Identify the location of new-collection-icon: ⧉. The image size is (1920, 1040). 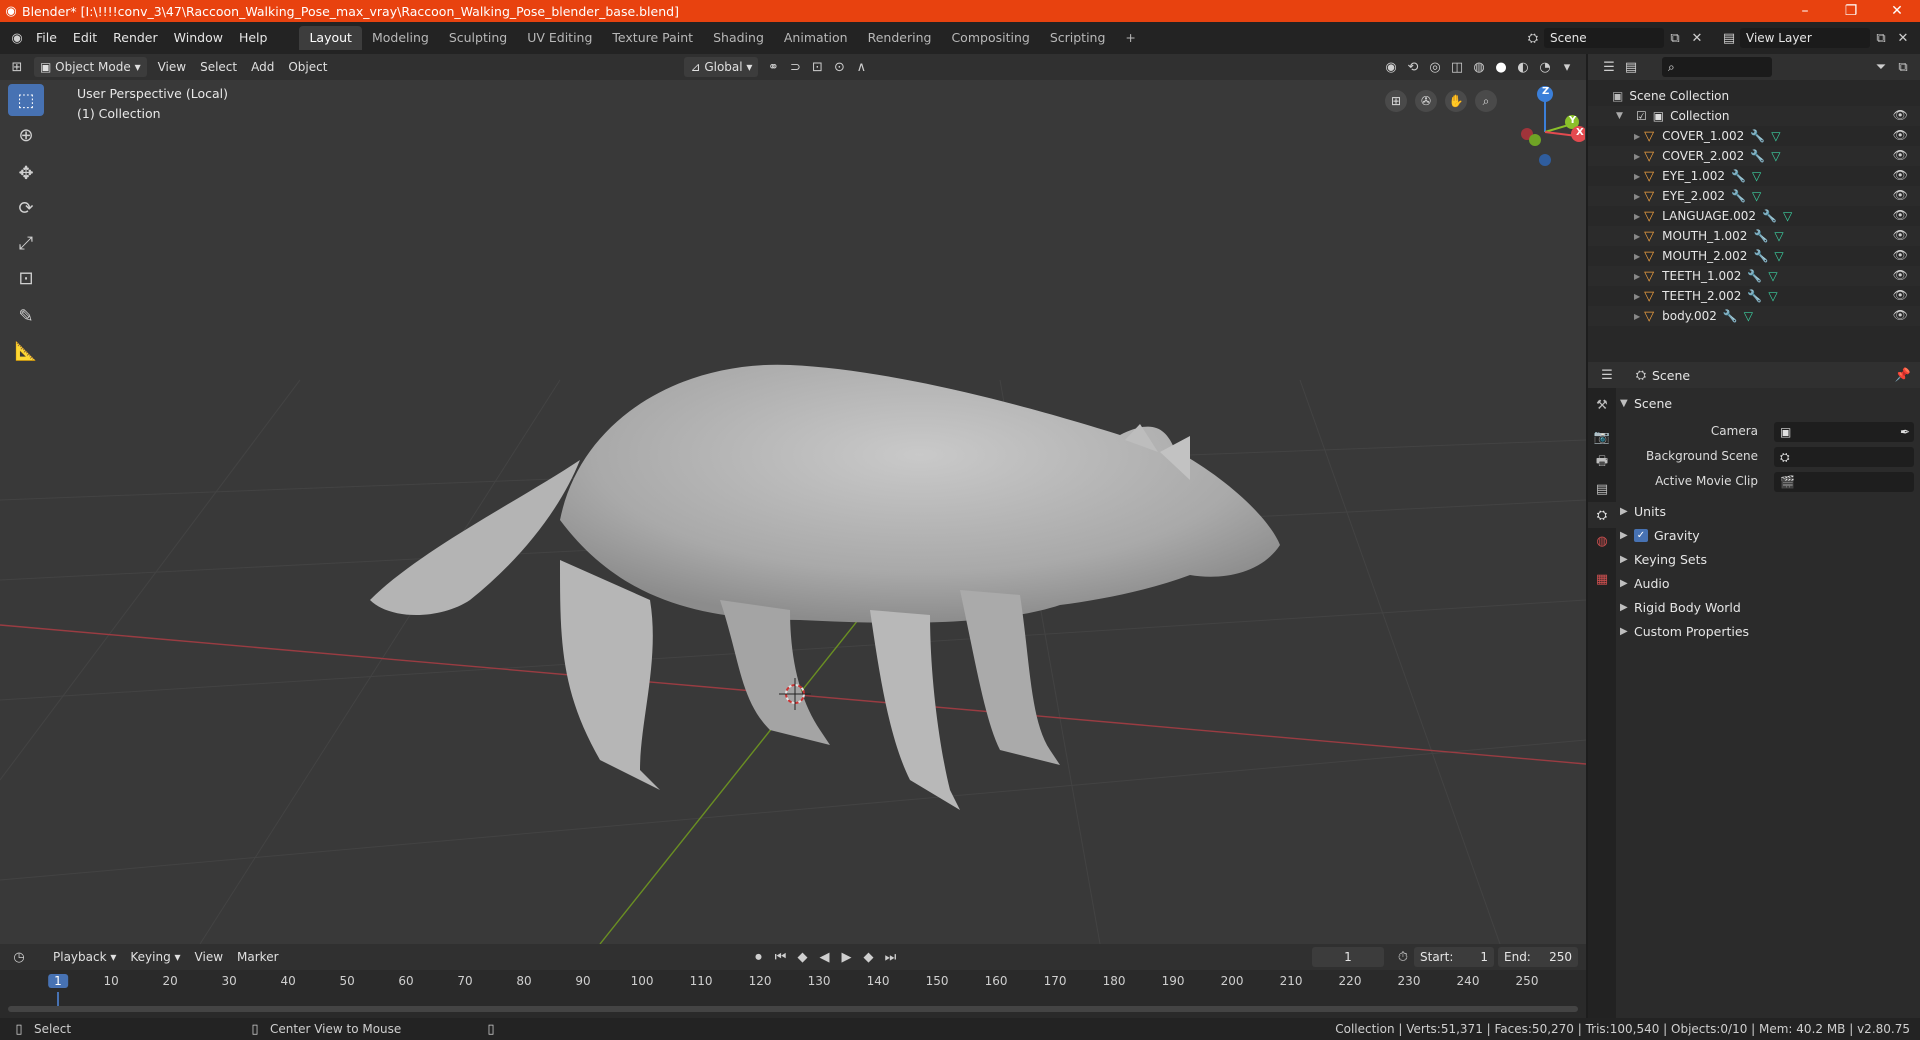
(1903, 67).